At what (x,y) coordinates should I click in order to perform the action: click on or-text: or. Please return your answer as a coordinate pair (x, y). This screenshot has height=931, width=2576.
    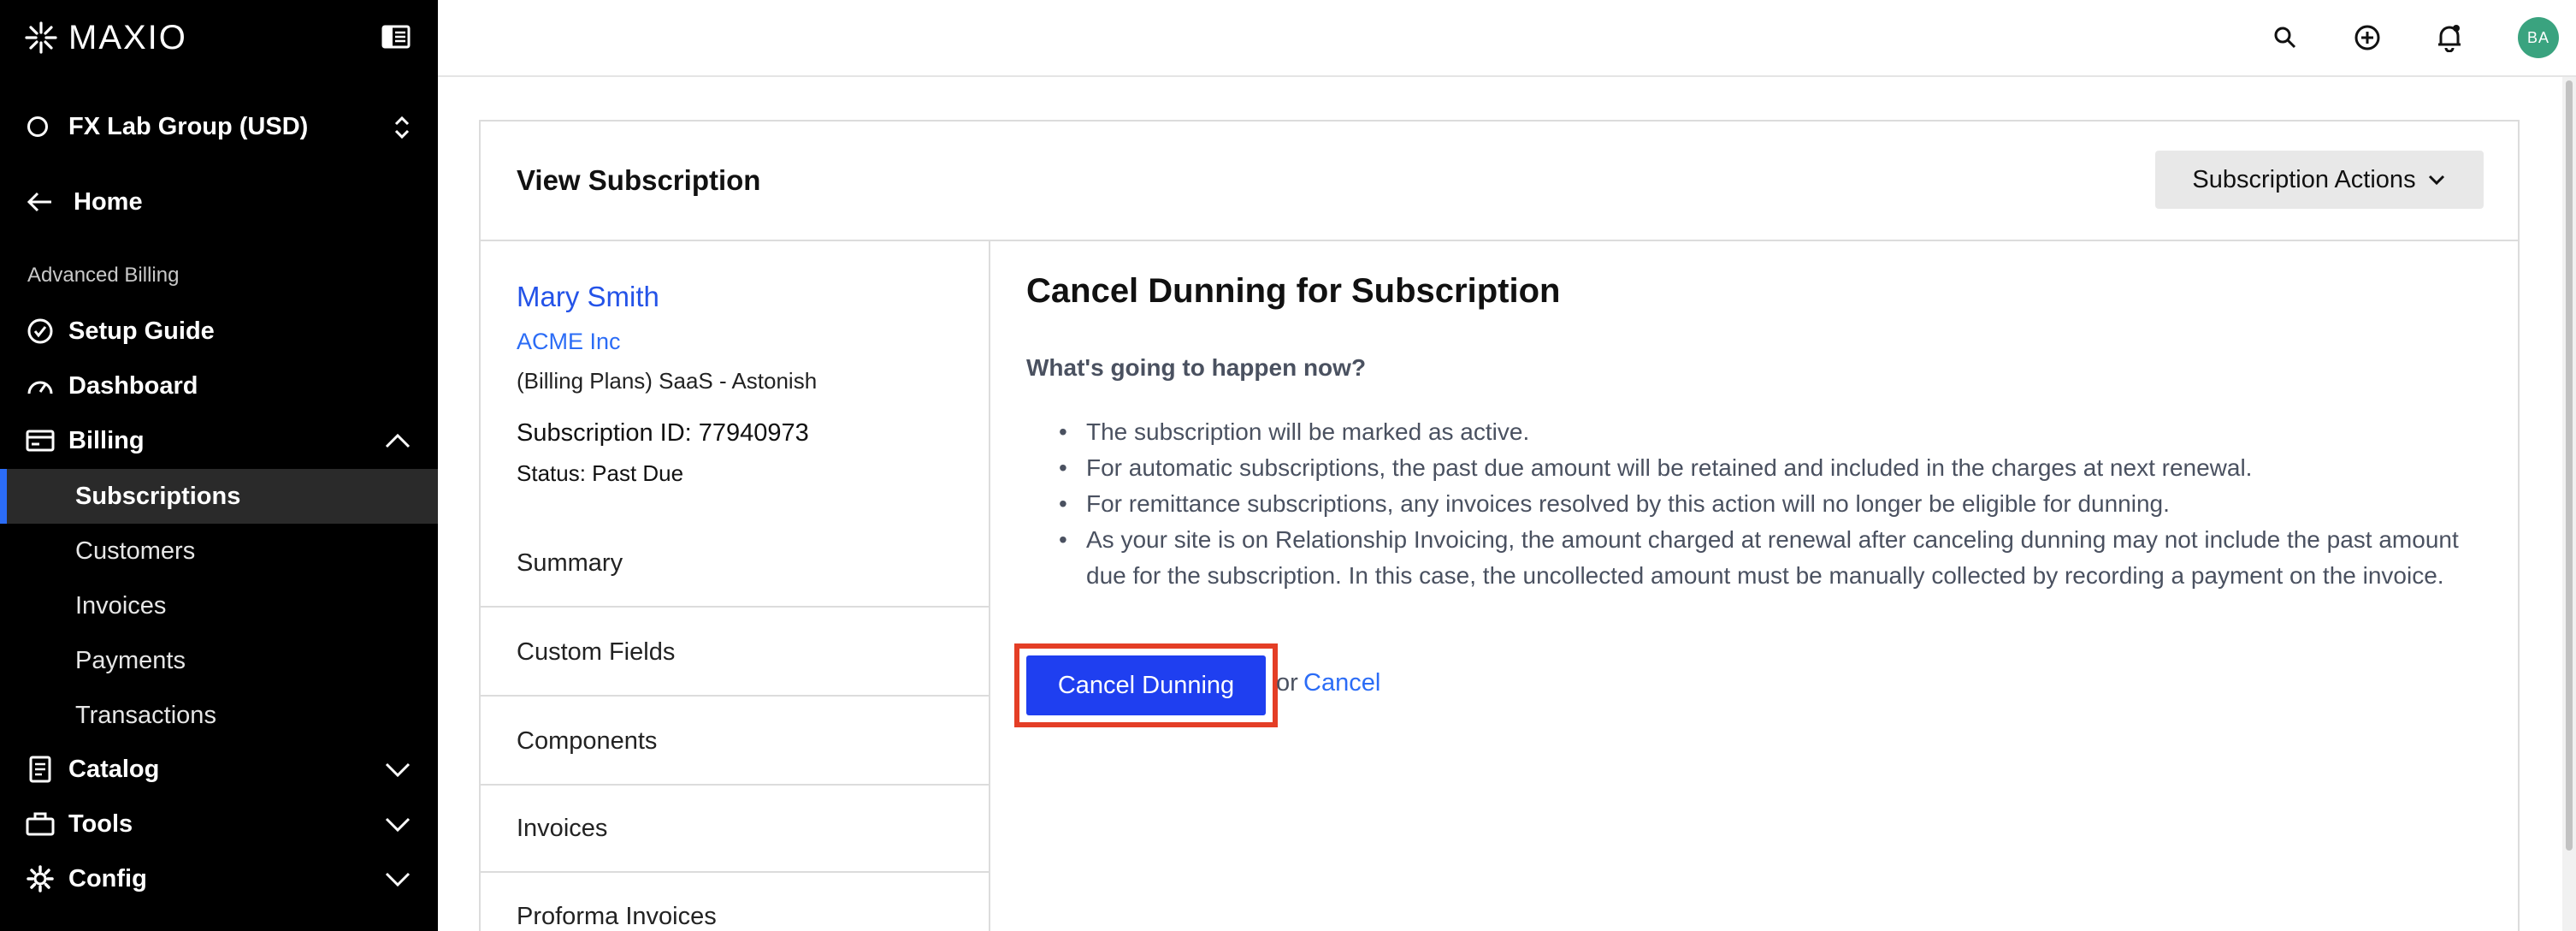
    Looking at the image, I should click on (1287, 683).